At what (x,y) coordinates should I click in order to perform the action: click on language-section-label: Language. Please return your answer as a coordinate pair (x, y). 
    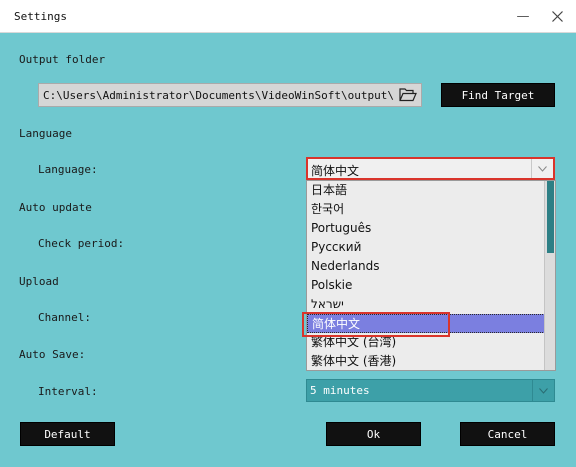
    Looking at the image, I should click on (45, 133).